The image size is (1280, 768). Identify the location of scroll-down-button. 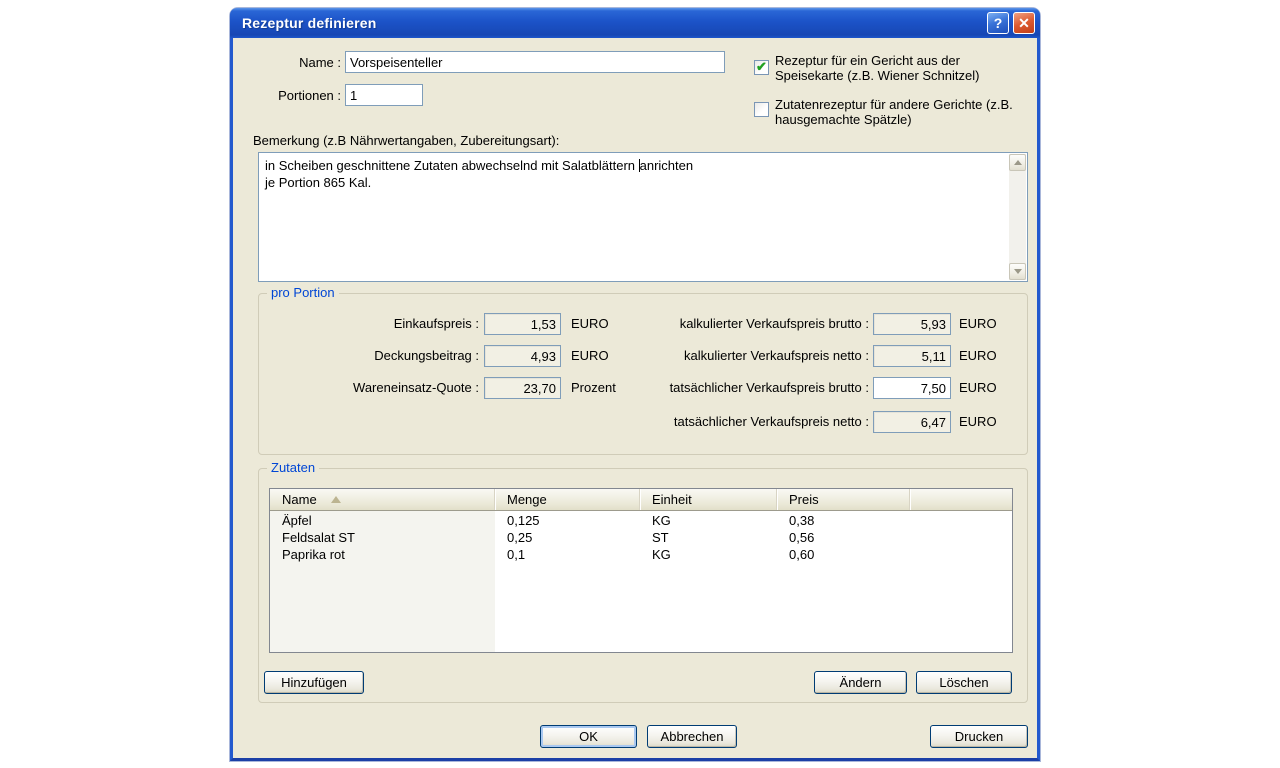
(1017, 271).